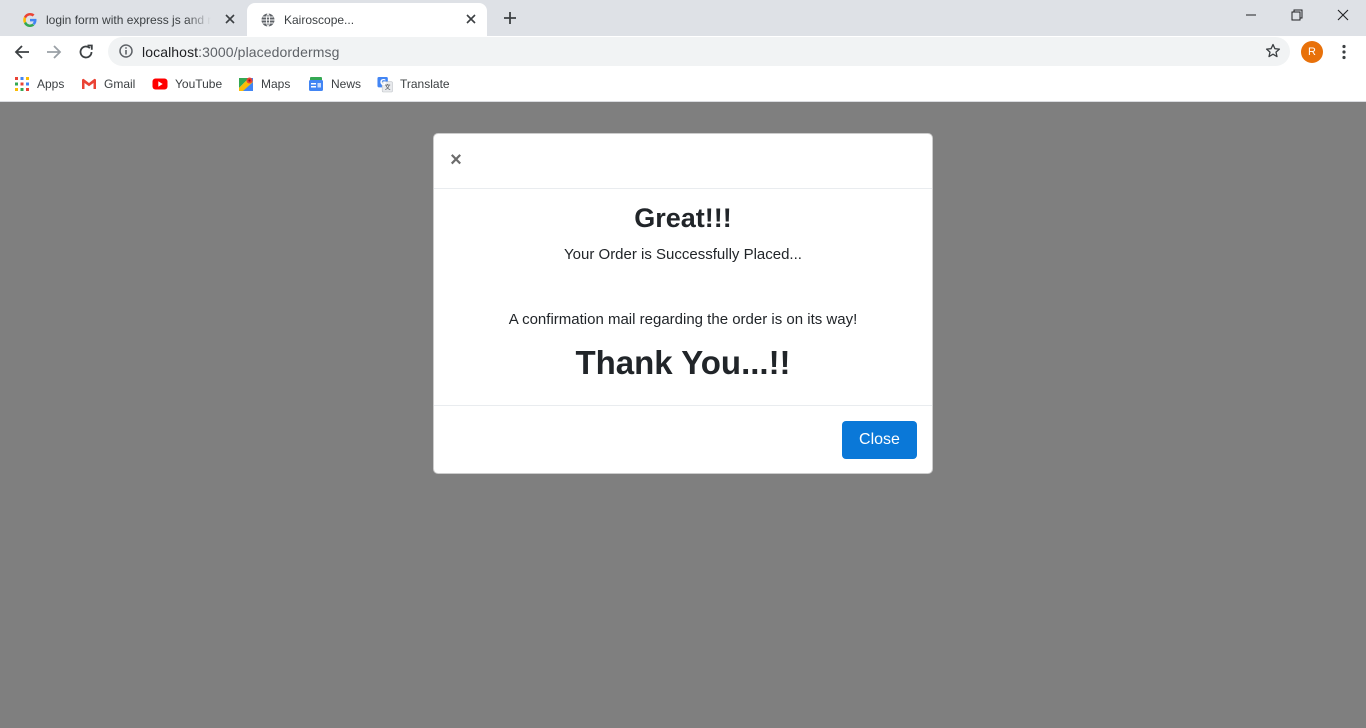 This screenshot has width=1366, height=728. I want to click on google-g-icon, so click(30, 20).